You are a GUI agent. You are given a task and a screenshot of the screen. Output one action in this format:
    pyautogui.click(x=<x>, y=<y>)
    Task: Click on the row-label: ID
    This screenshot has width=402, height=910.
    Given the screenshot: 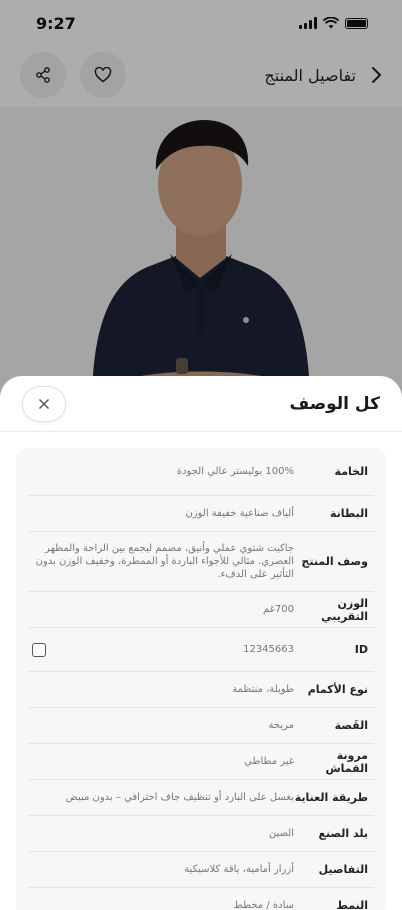 What is the action you would take?
    pyautogui.click(x=361, y=649)
    